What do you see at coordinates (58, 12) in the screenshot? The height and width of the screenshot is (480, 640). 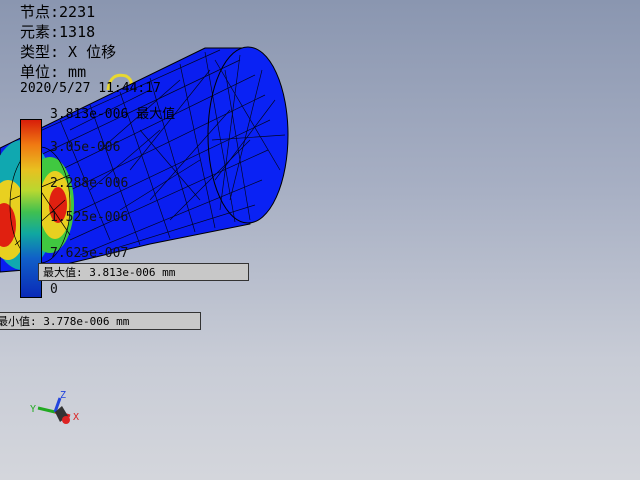 I see `node-count: 节点:2231` at bounding box center [58, 12].